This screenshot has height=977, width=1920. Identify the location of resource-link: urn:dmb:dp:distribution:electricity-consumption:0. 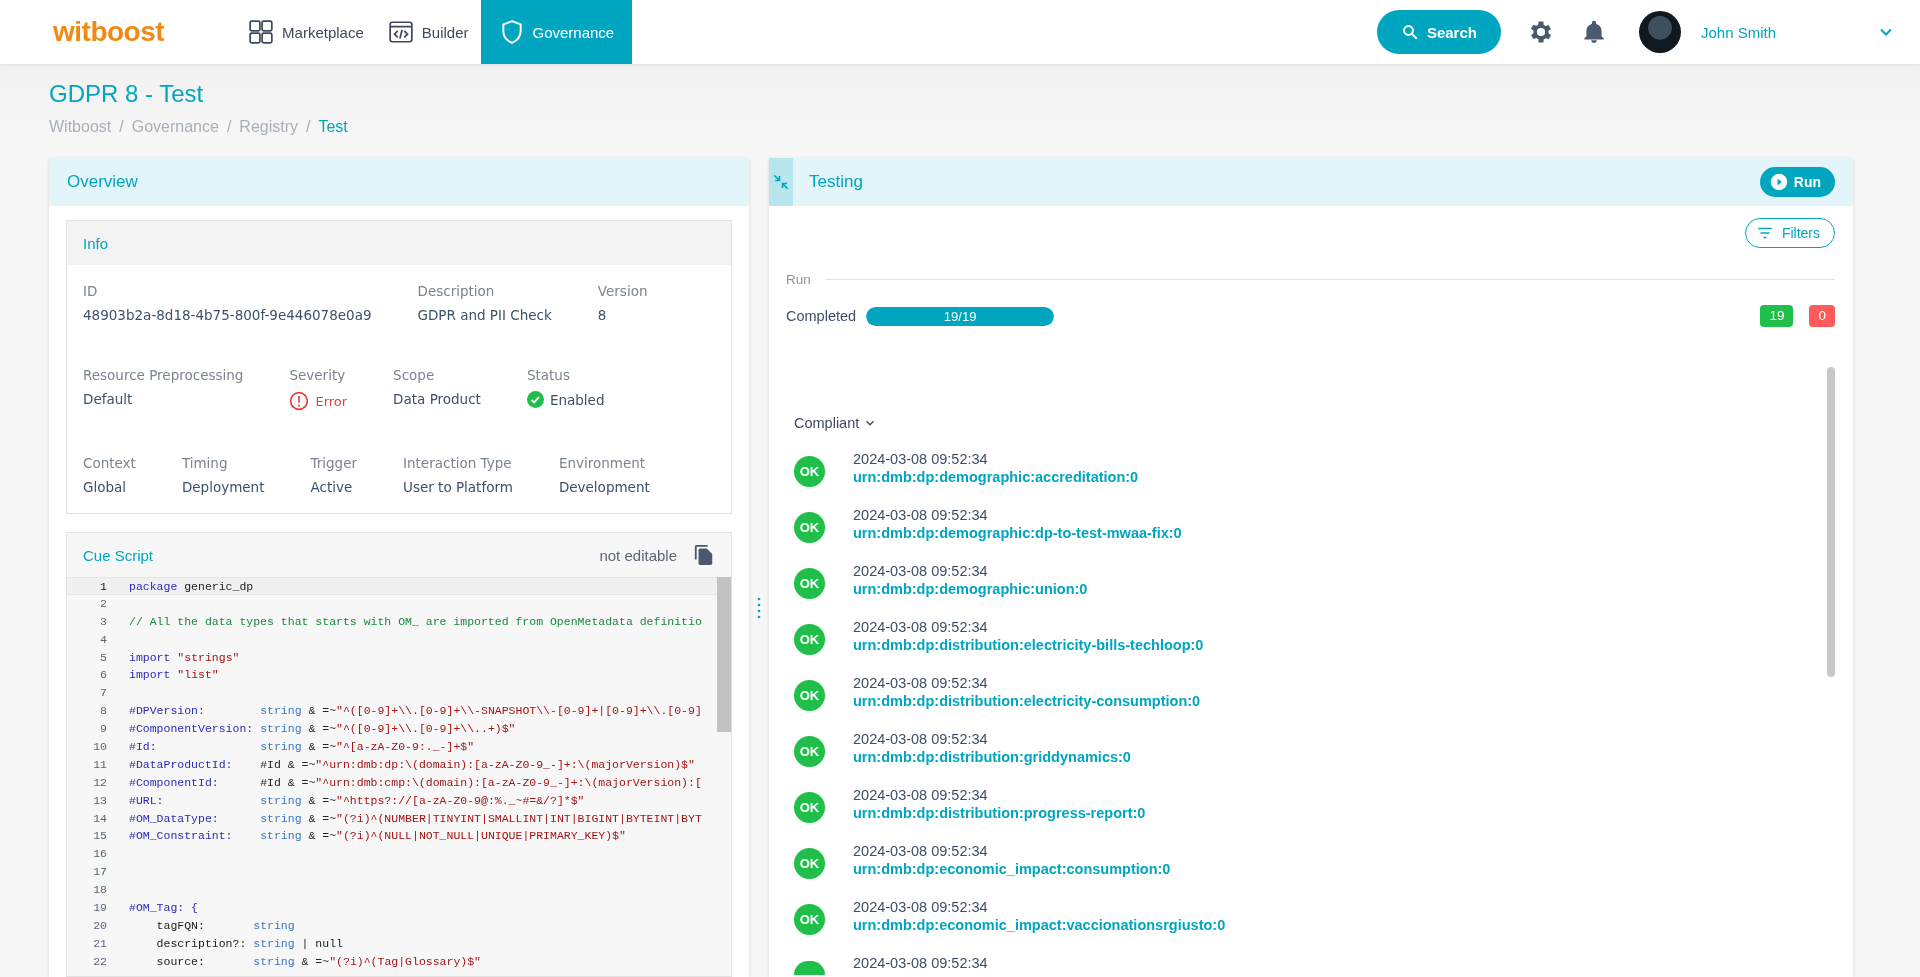
(1027, 701).